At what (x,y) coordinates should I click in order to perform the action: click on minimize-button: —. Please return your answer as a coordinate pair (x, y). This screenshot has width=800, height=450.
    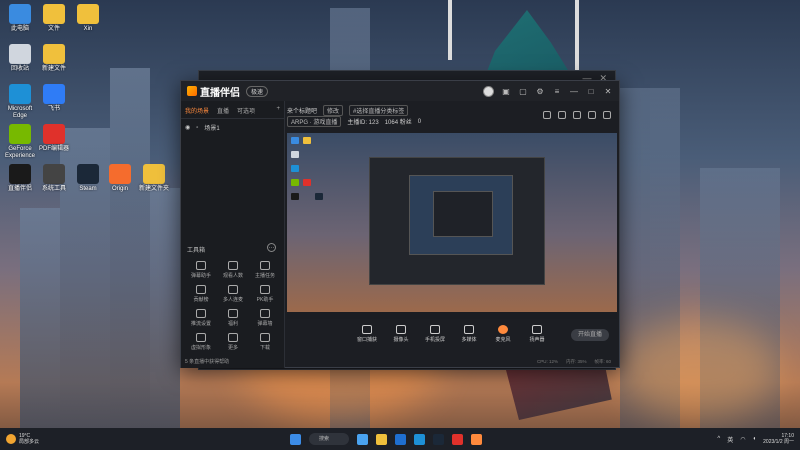
    Looking at the image, I should click on (574, 91).